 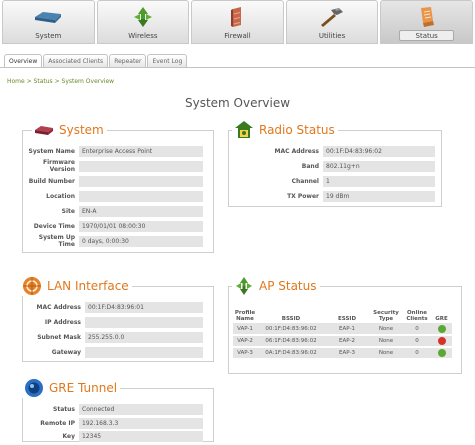 What do you see at coordinates (118, 151) in the screenshot?
I see `system-row: System Name Enterprise Access Point` at bounding box center [118, 151].